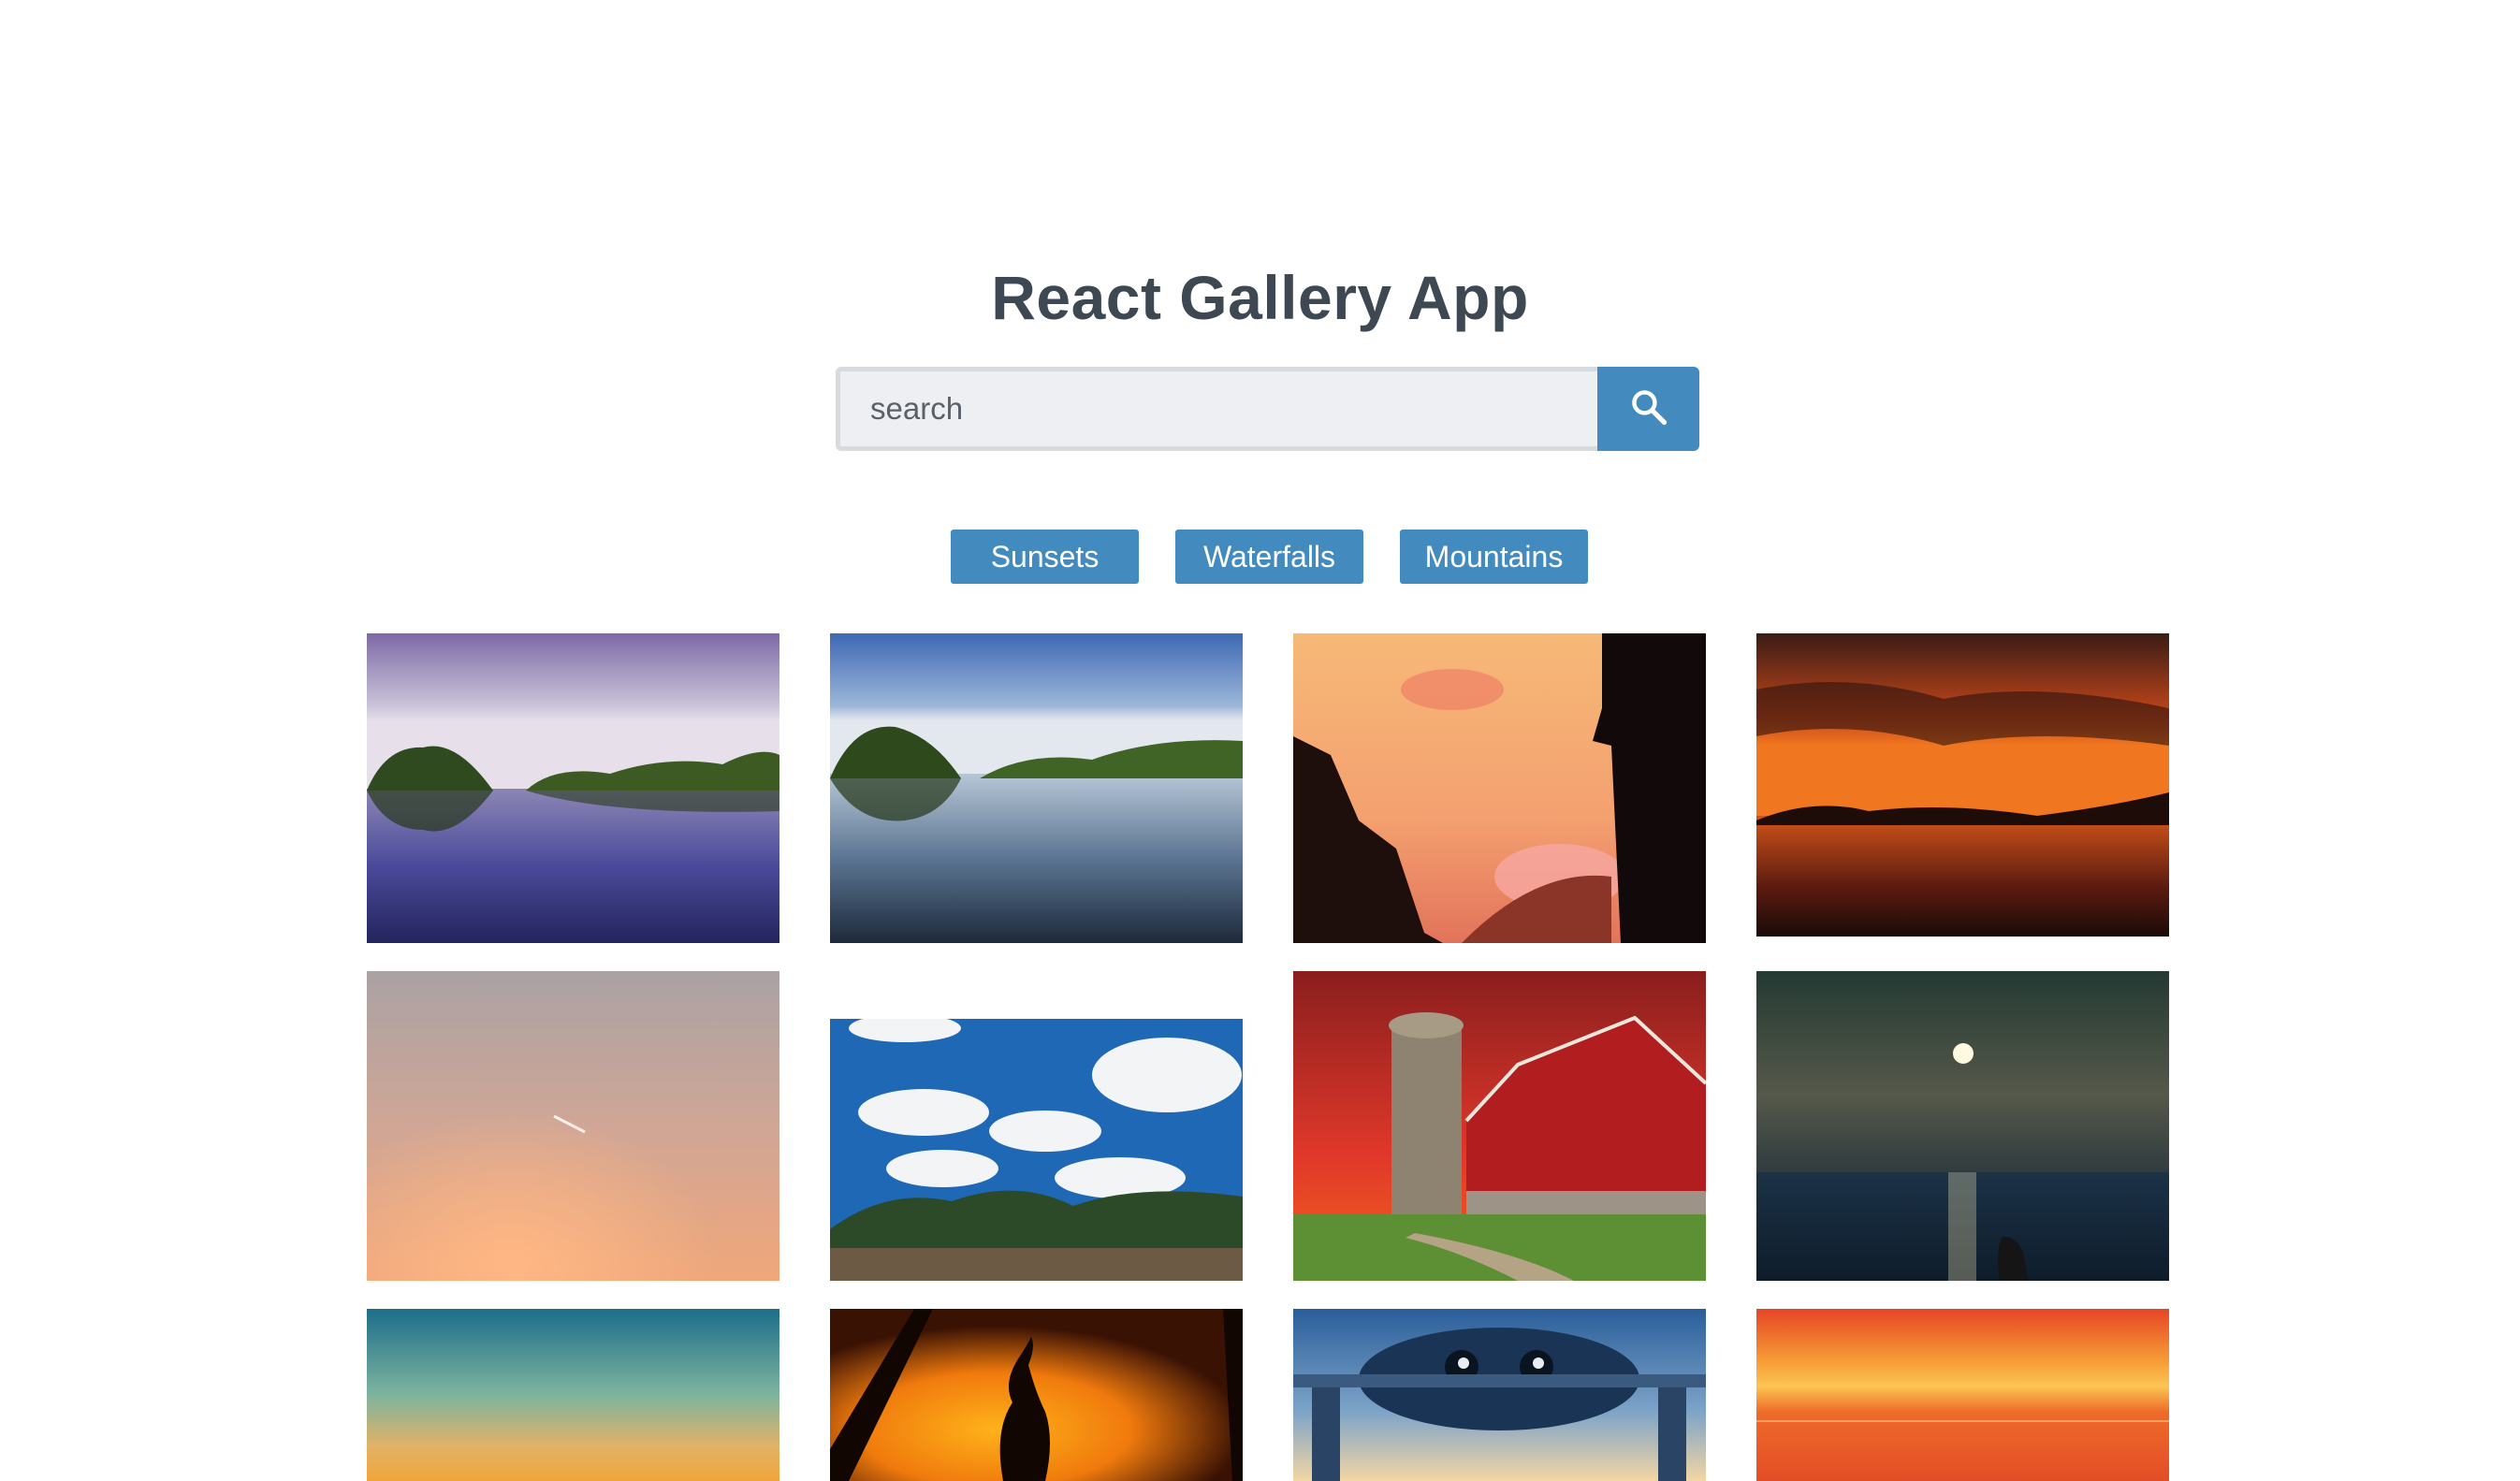  I want to click on search-button, so click(1648, 409).